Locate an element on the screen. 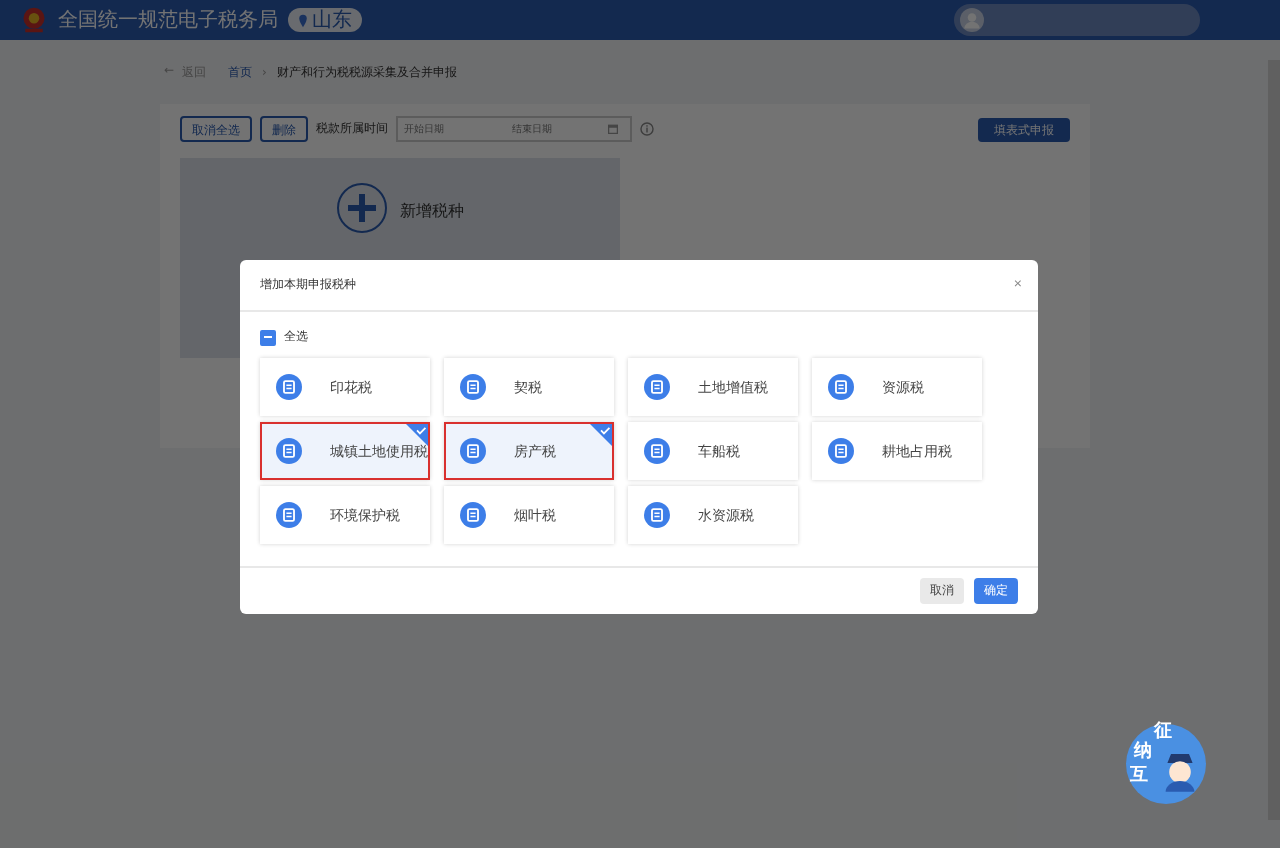  calendar-icon is located at coordinates (613, 129).